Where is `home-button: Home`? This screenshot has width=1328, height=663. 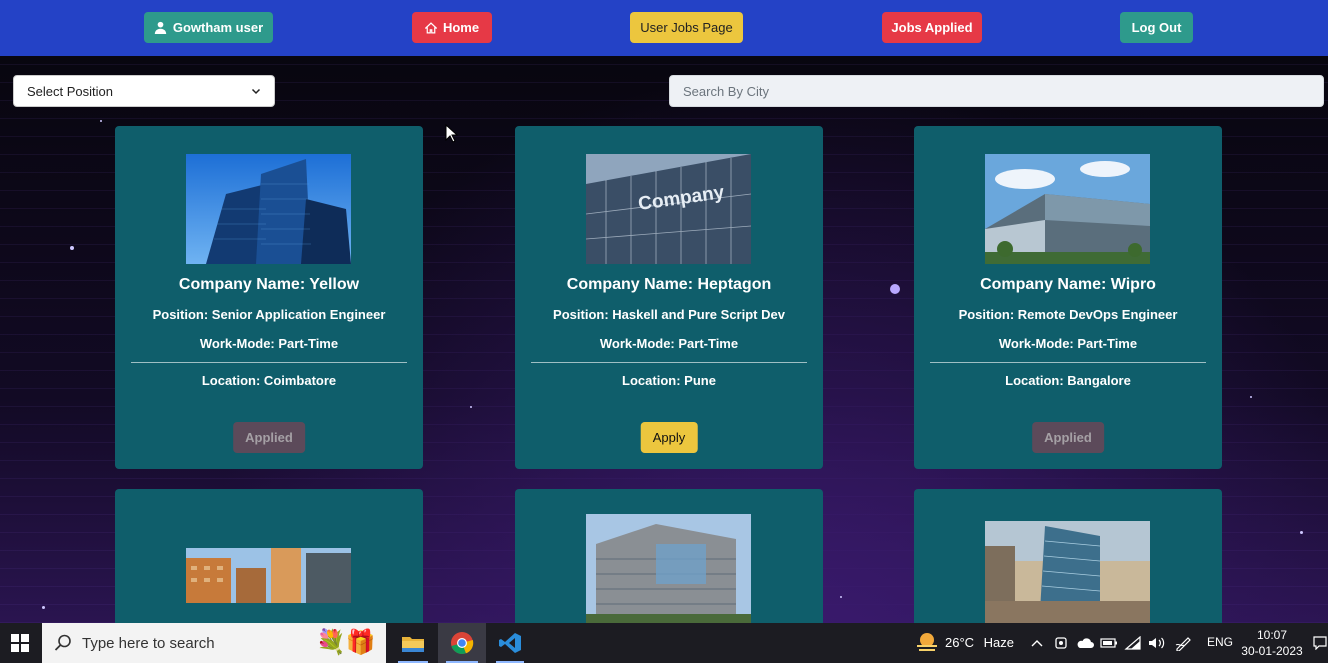
home-button: Home is located at coordinates (452, 27).